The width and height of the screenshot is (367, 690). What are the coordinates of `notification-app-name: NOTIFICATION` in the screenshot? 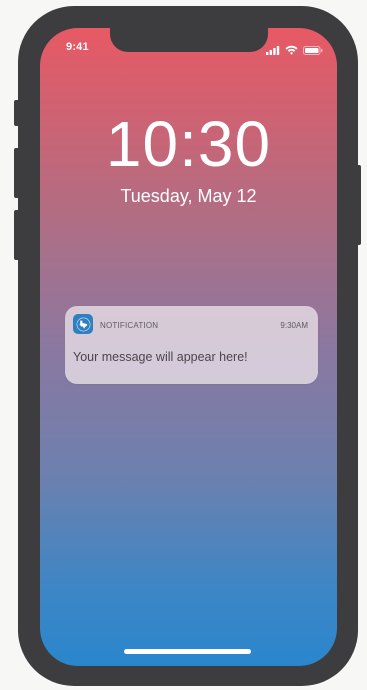 It's located at (129, 325).